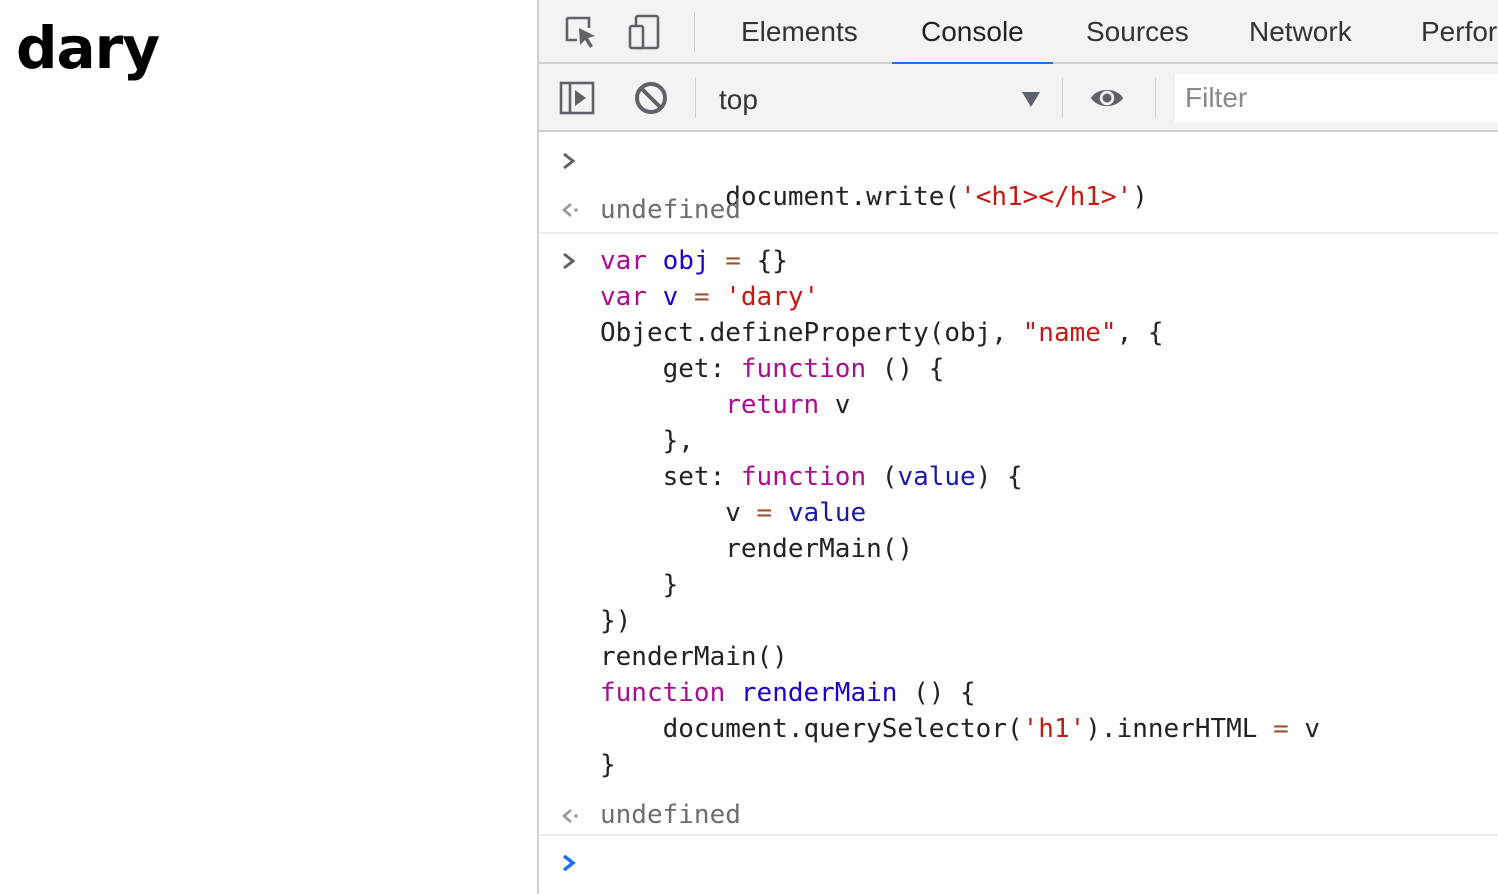 Image resolution: width=1498 pixels, height=894 pixels. Describe the element at coordinates (972, 33) in the screenshot. I see `tab-console: Console` at that location.